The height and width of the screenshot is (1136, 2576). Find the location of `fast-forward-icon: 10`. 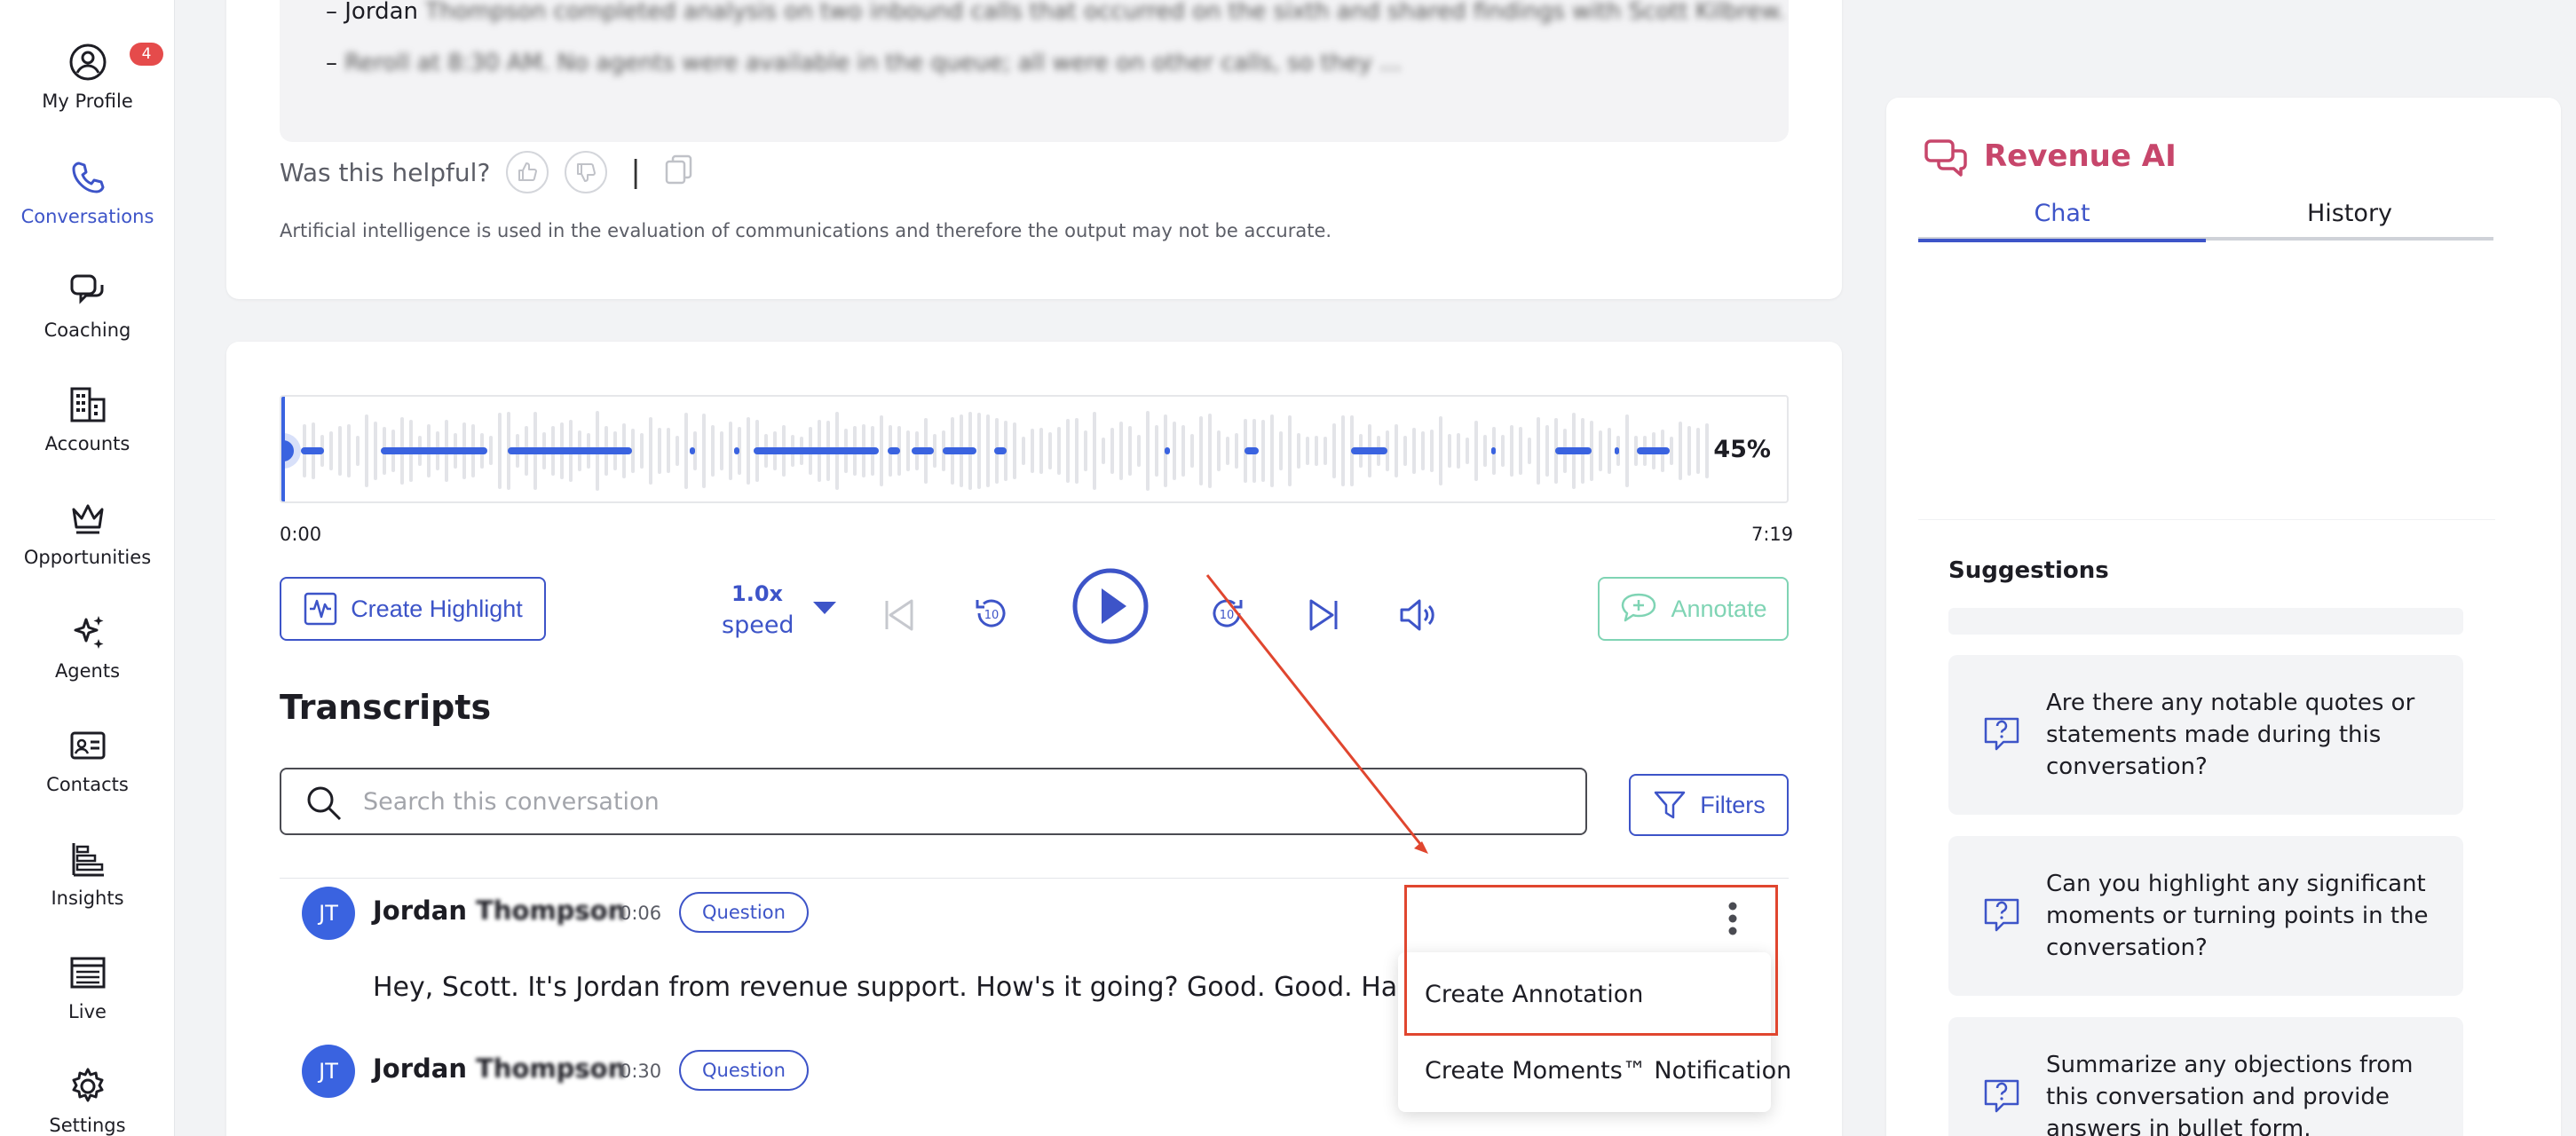

fast-forward-icon: 10 is located at coordinates (1228, 613).